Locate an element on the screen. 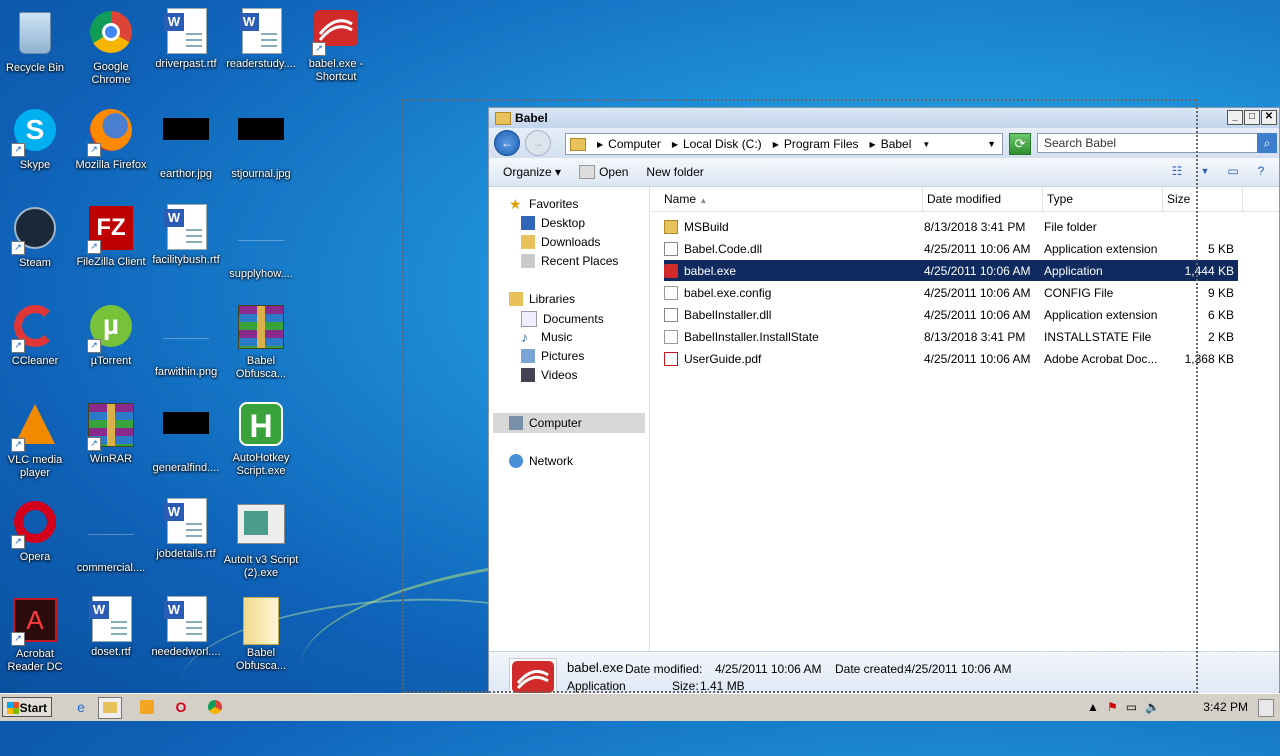 The width and height of the screenshot is (1280, 756). desktop-icon-item: ↗ WinRAR is located at coordinates (111, 433).